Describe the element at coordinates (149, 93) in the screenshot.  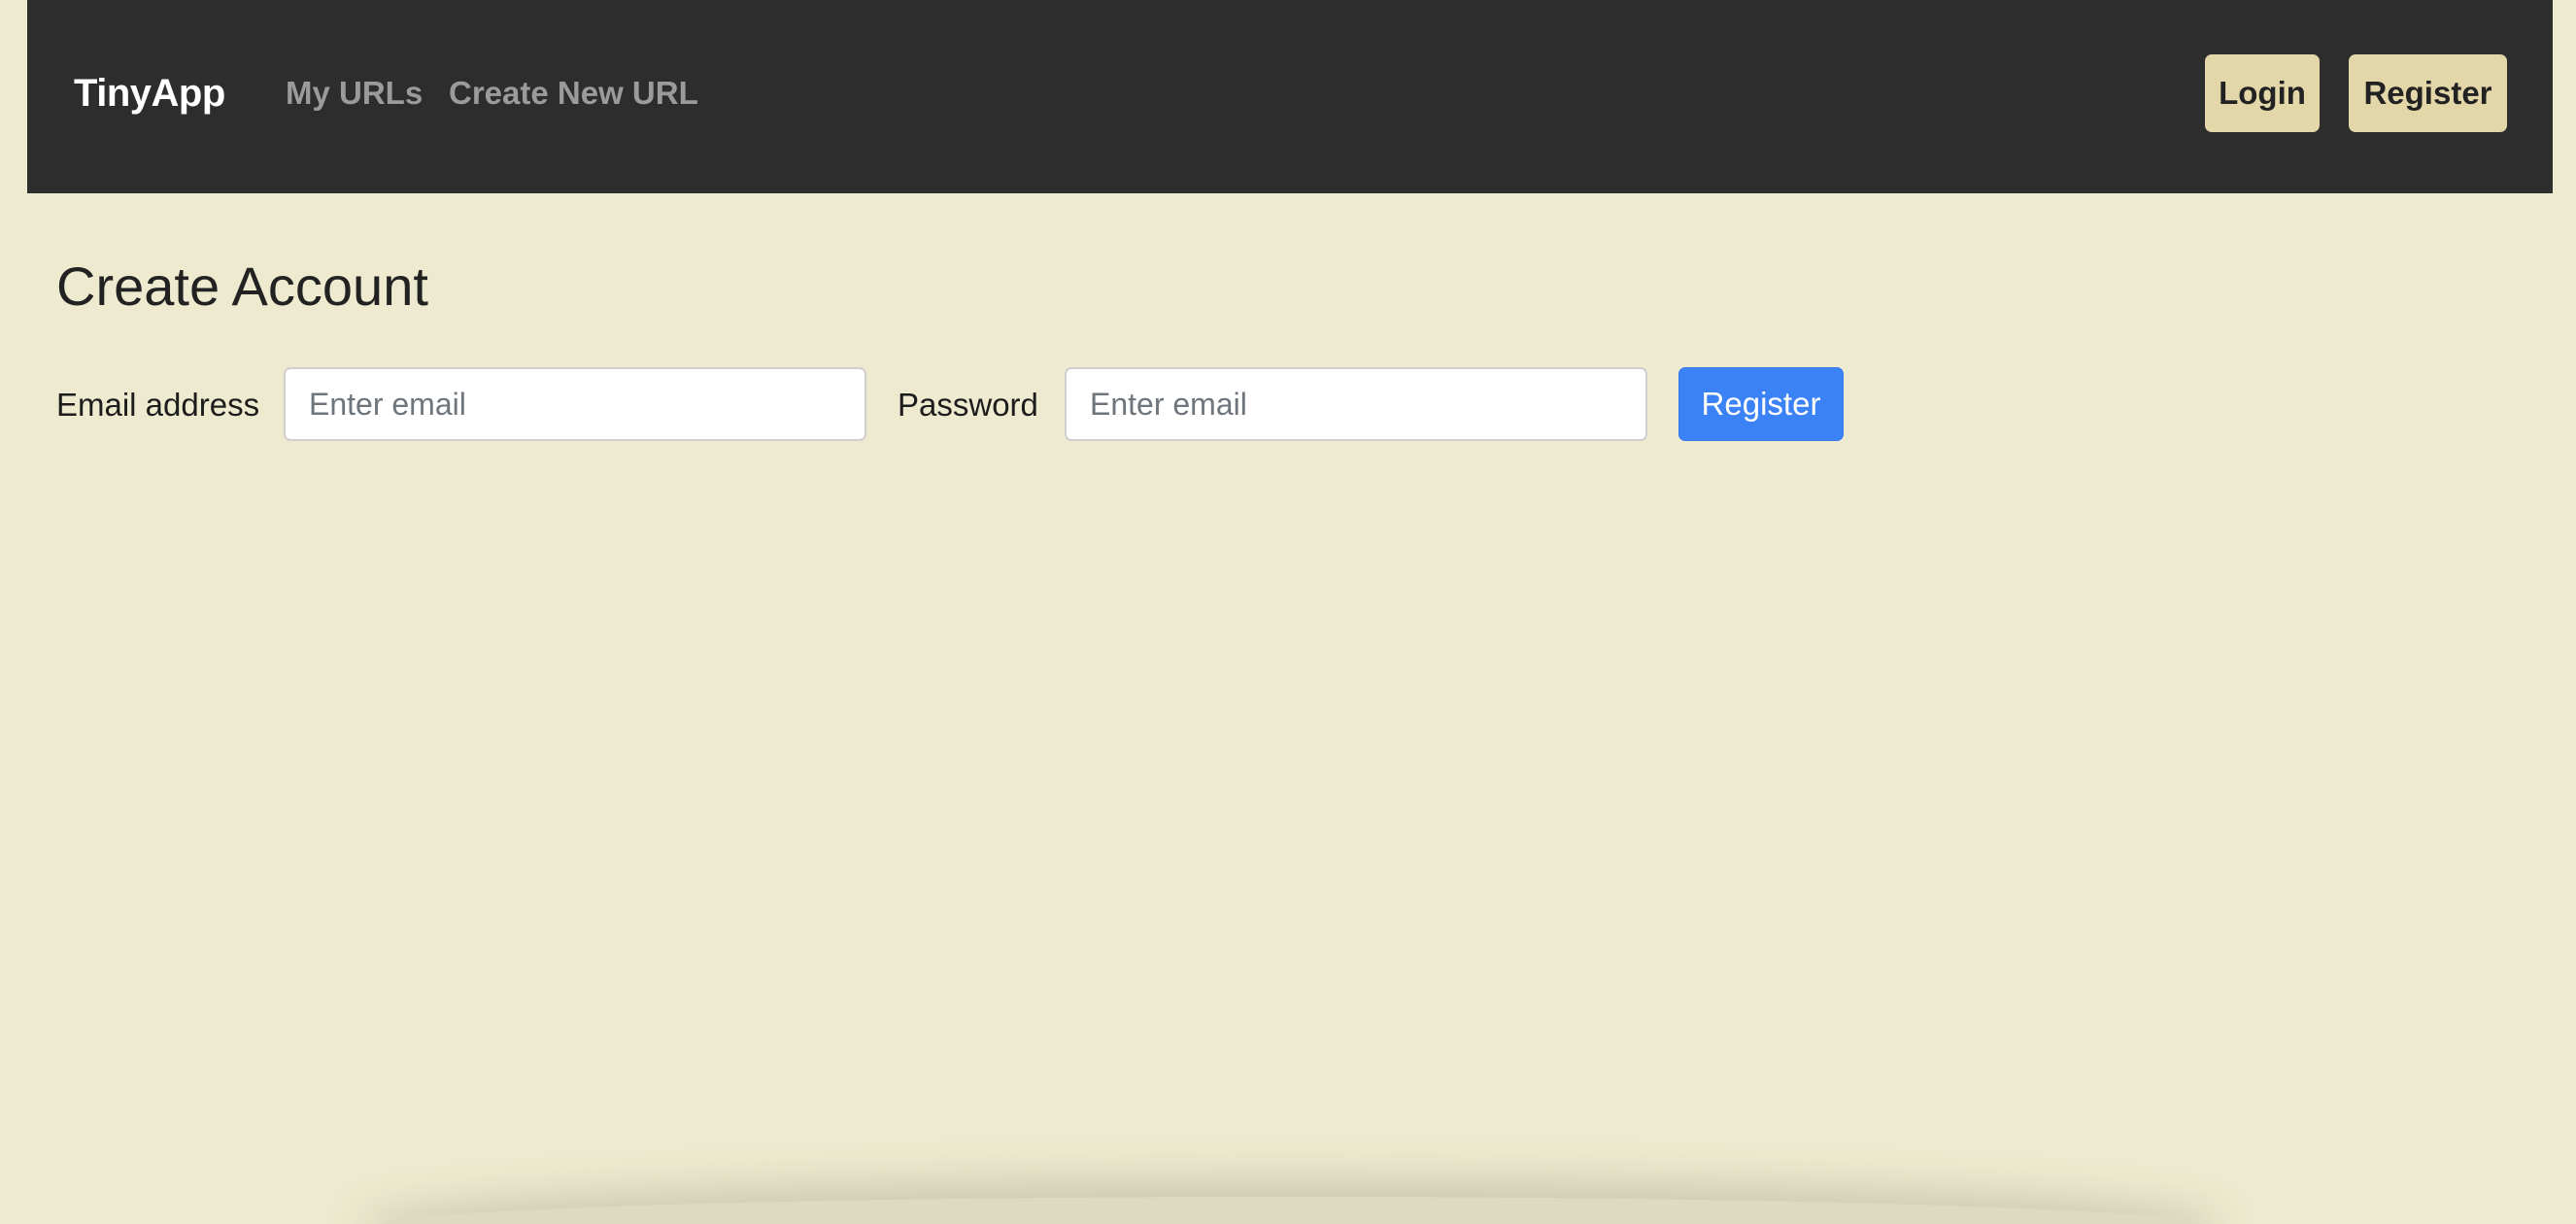
I see `brand-logo: TinyApp` at that location.